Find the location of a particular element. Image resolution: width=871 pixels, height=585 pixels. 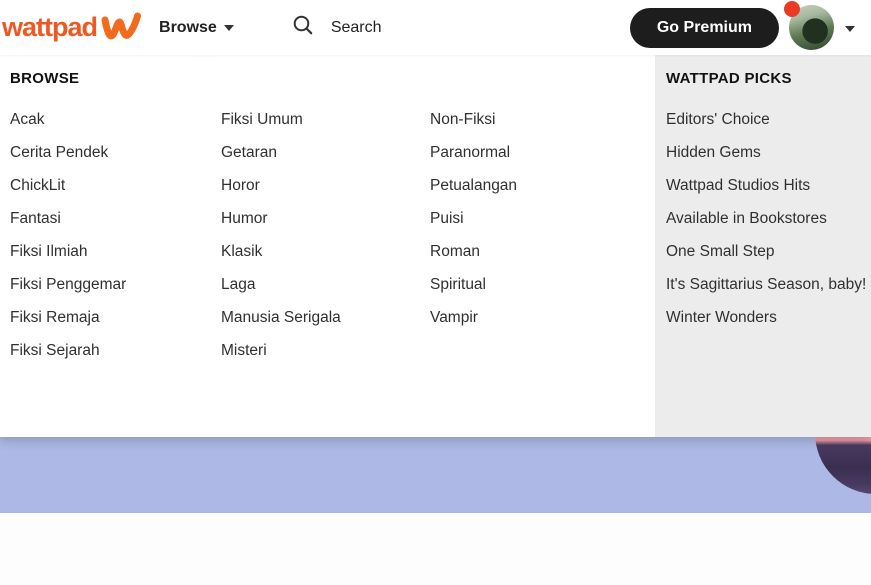

genre-link: Fiksi Umum is located at coordinates (325, 120).